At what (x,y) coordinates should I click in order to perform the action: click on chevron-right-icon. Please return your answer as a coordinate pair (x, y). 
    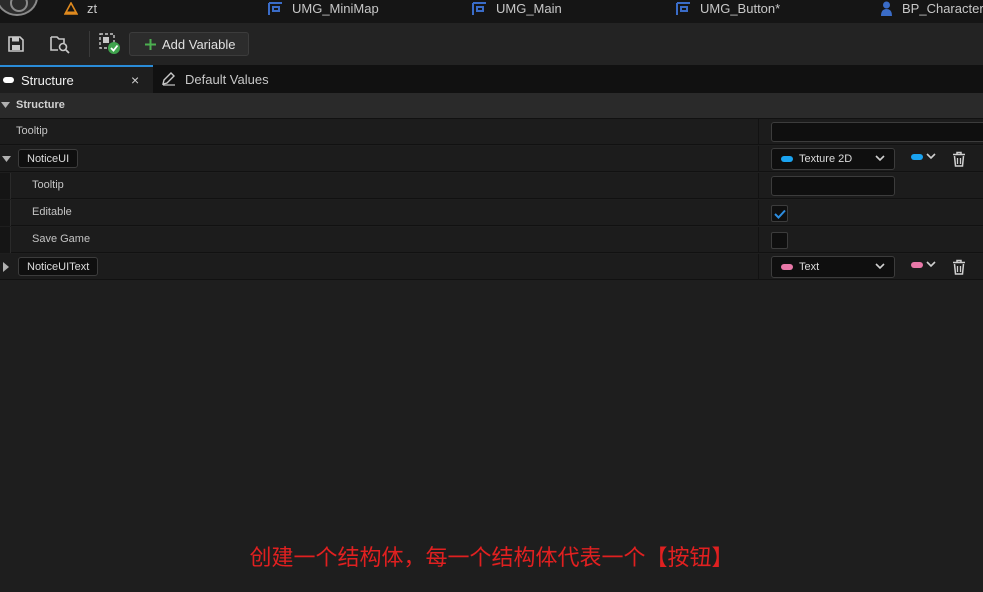
    Looking at the image, I should click on (6, 267).